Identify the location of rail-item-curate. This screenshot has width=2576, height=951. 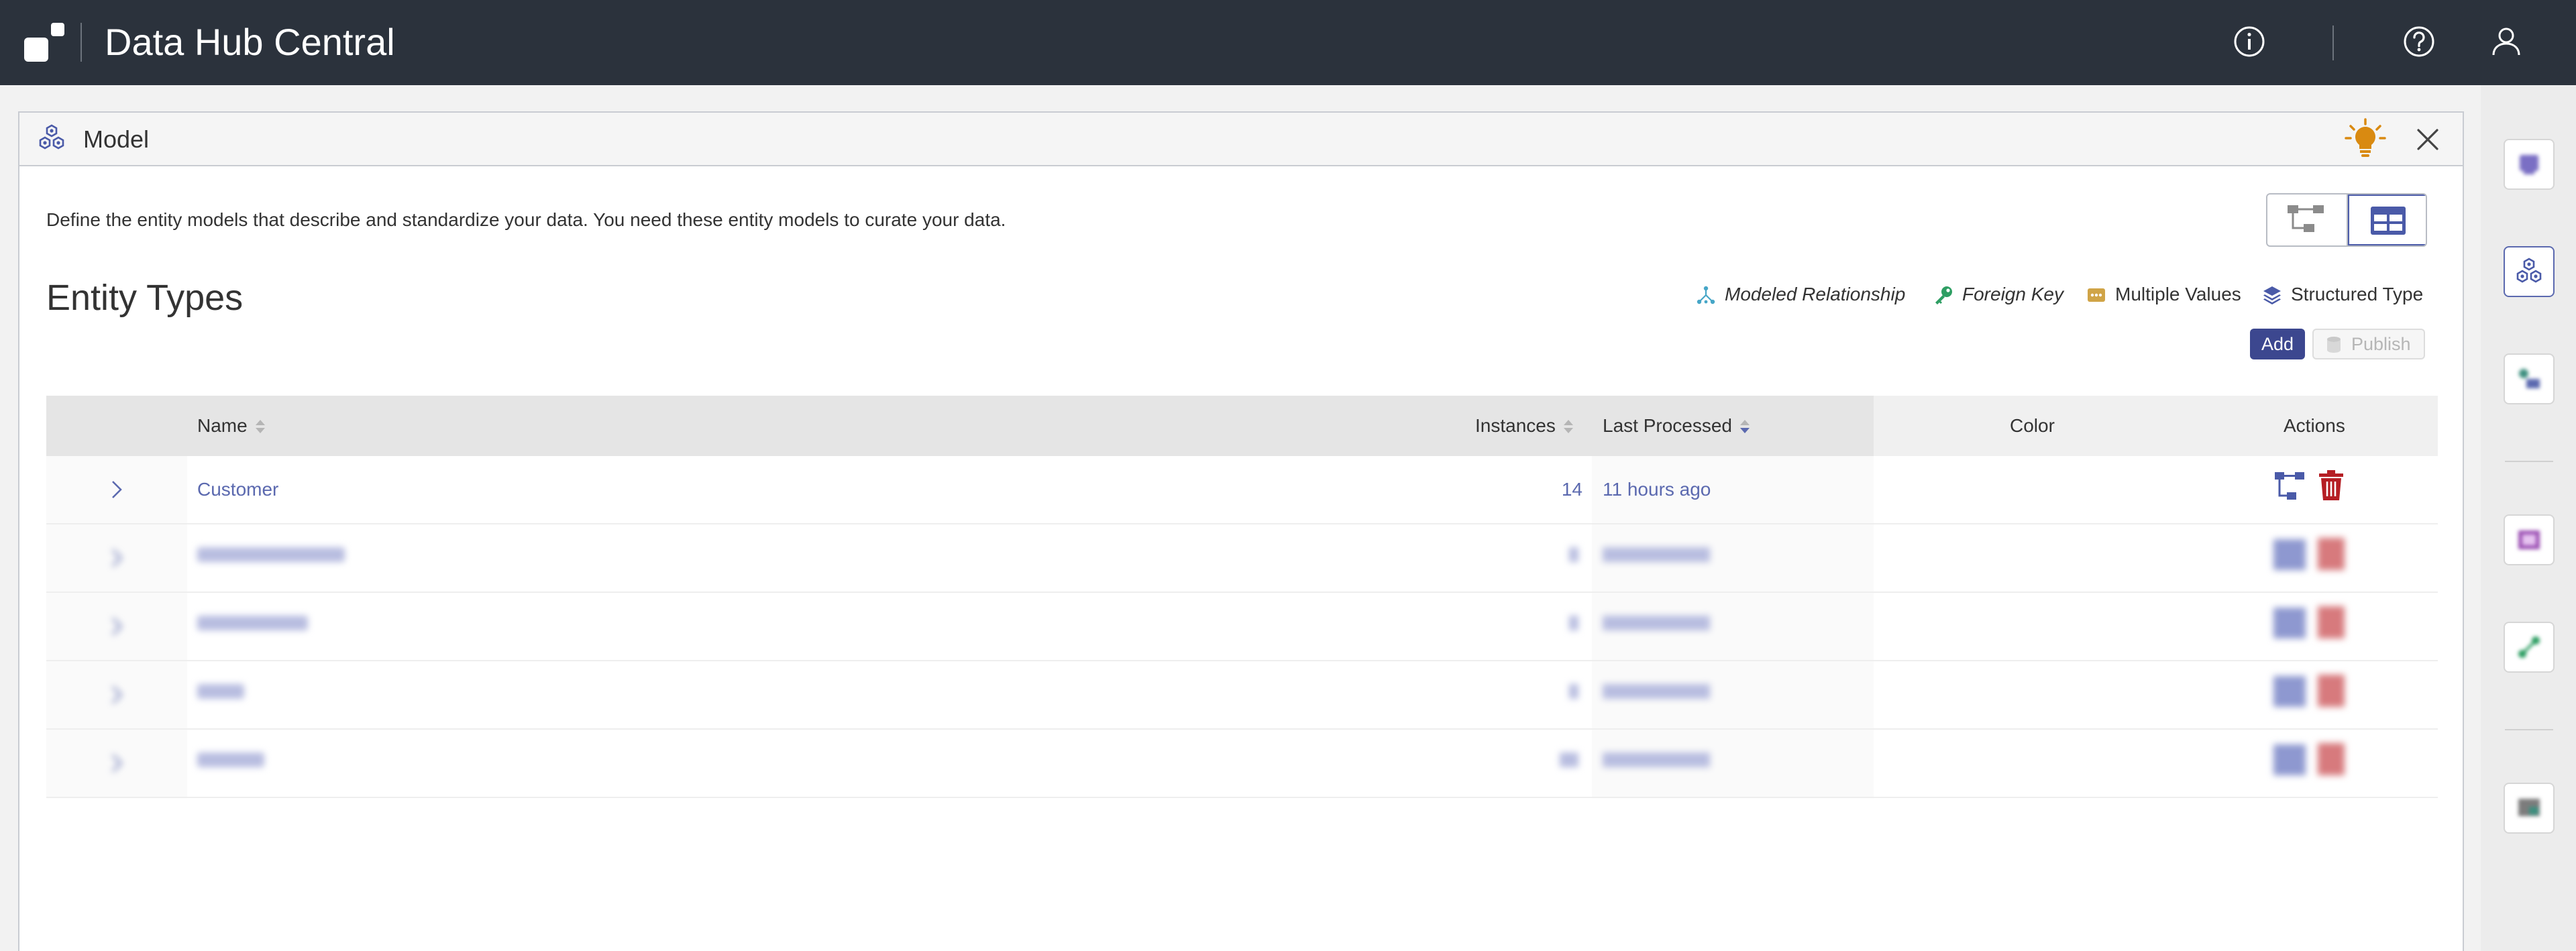
(2529, 539).